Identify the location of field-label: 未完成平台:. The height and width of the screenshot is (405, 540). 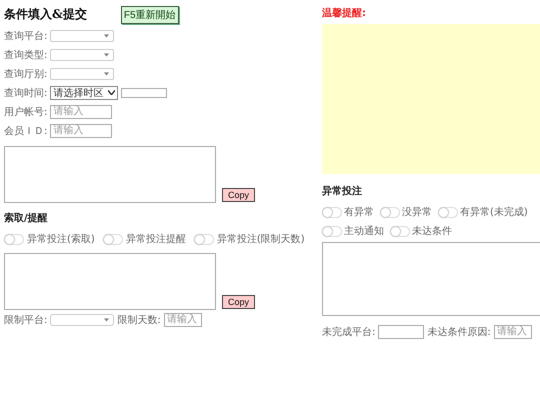
(349, 332).